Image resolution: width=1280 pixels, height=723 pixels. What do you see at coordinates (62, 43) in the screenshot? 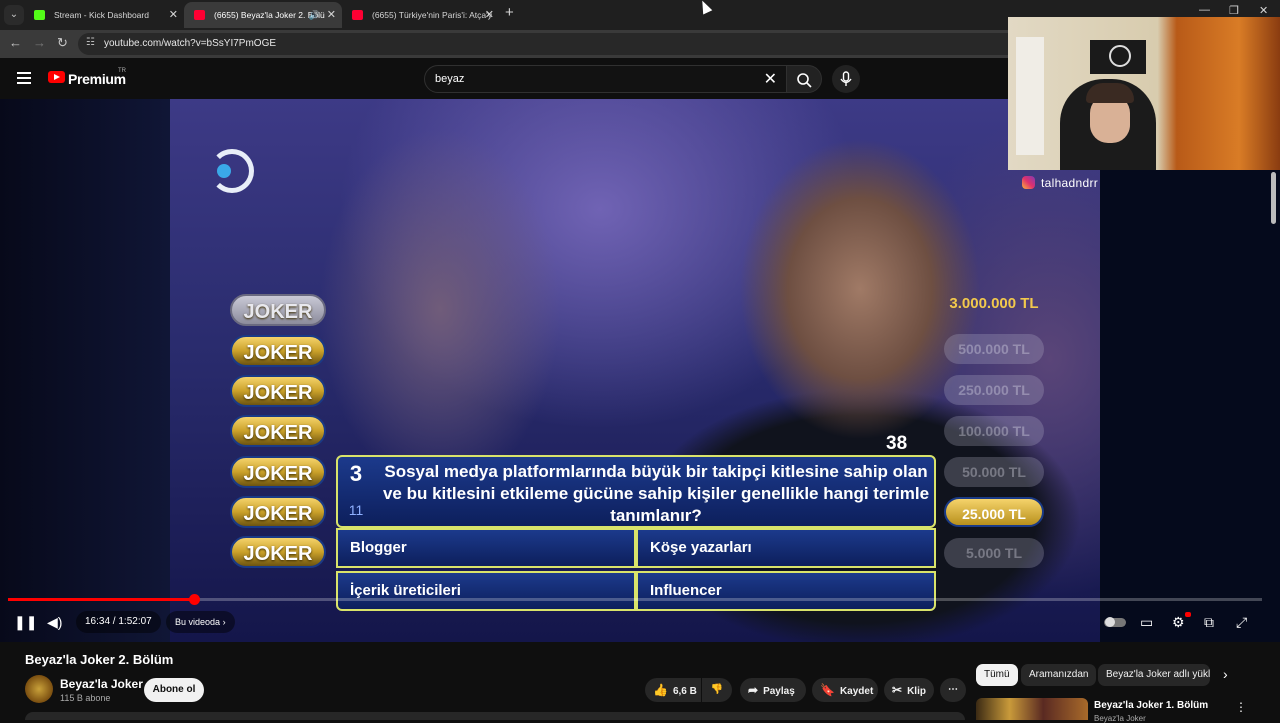
I see `reload-icon: ↻` at bounding box center [62, 43].